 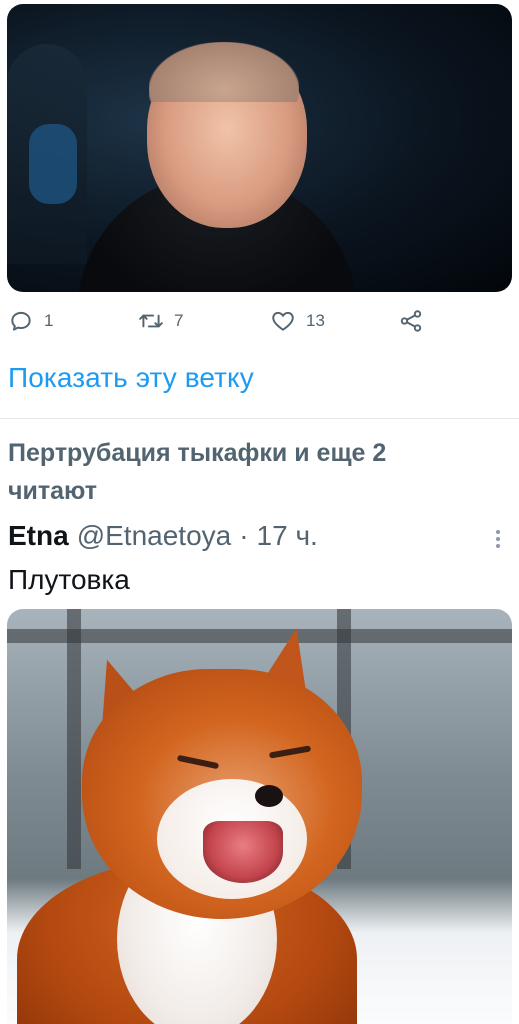 I want to click on tweet-text: Плутовка, so click(x=69, y=579).